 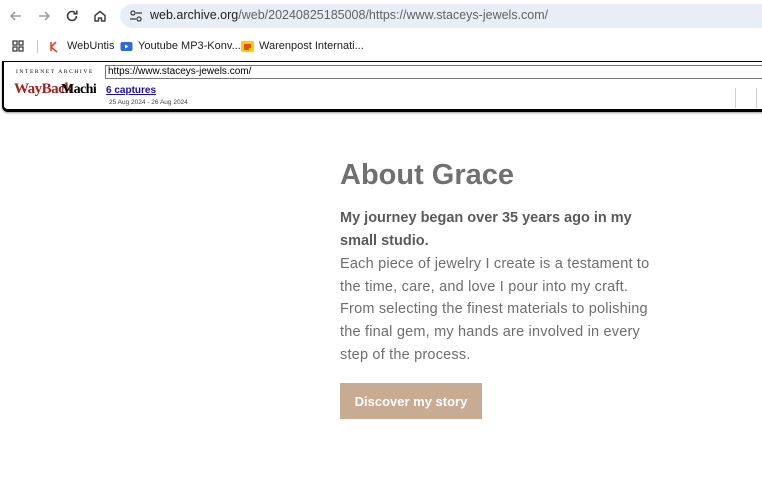 I want to click on captures-link: 6 captures, so click(x=131, y=90).